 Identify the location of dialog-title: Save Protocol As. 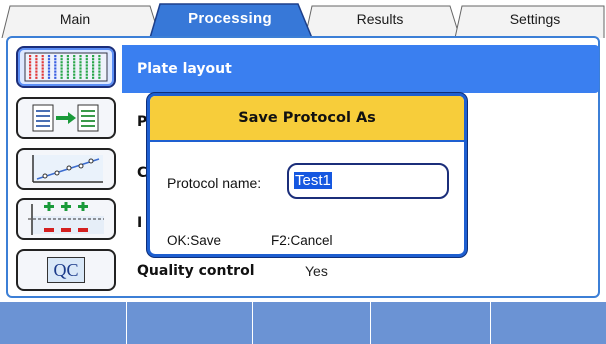
(307, 119).